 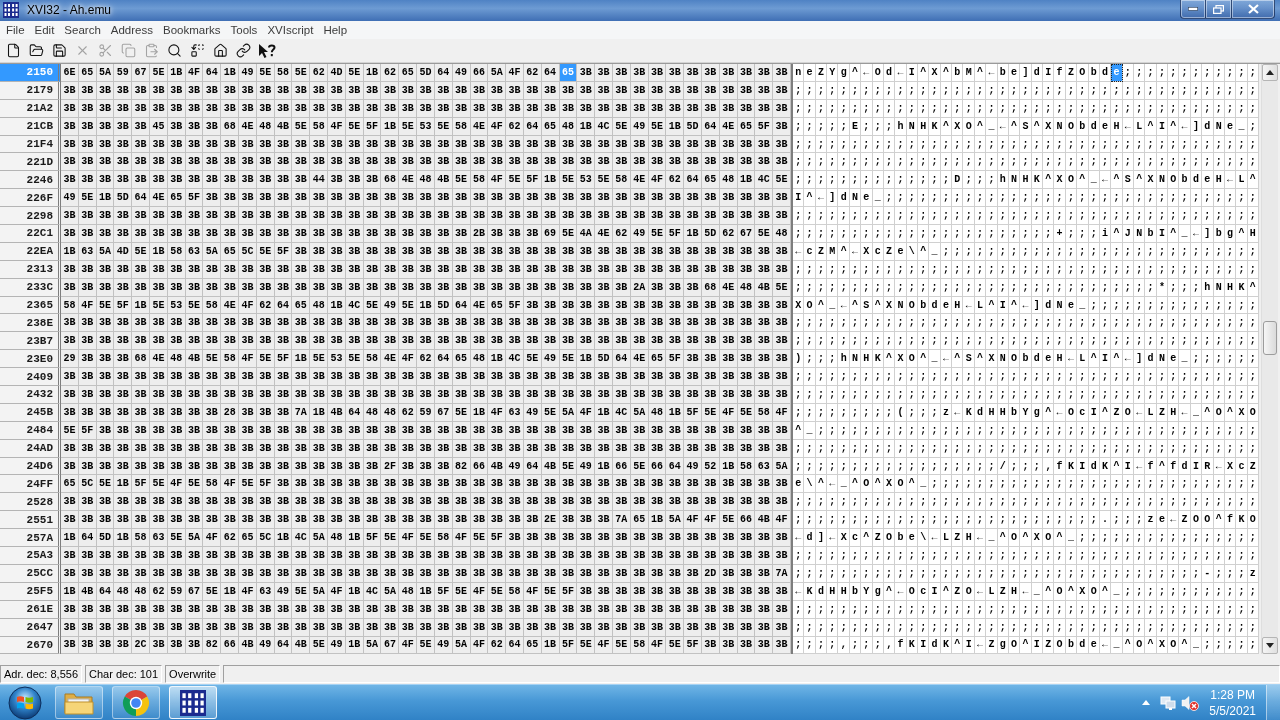 What do you see at coordinates (1094, 412) in the screenshot?
I see `char-cell: I` at bounding box center [1094, 412].